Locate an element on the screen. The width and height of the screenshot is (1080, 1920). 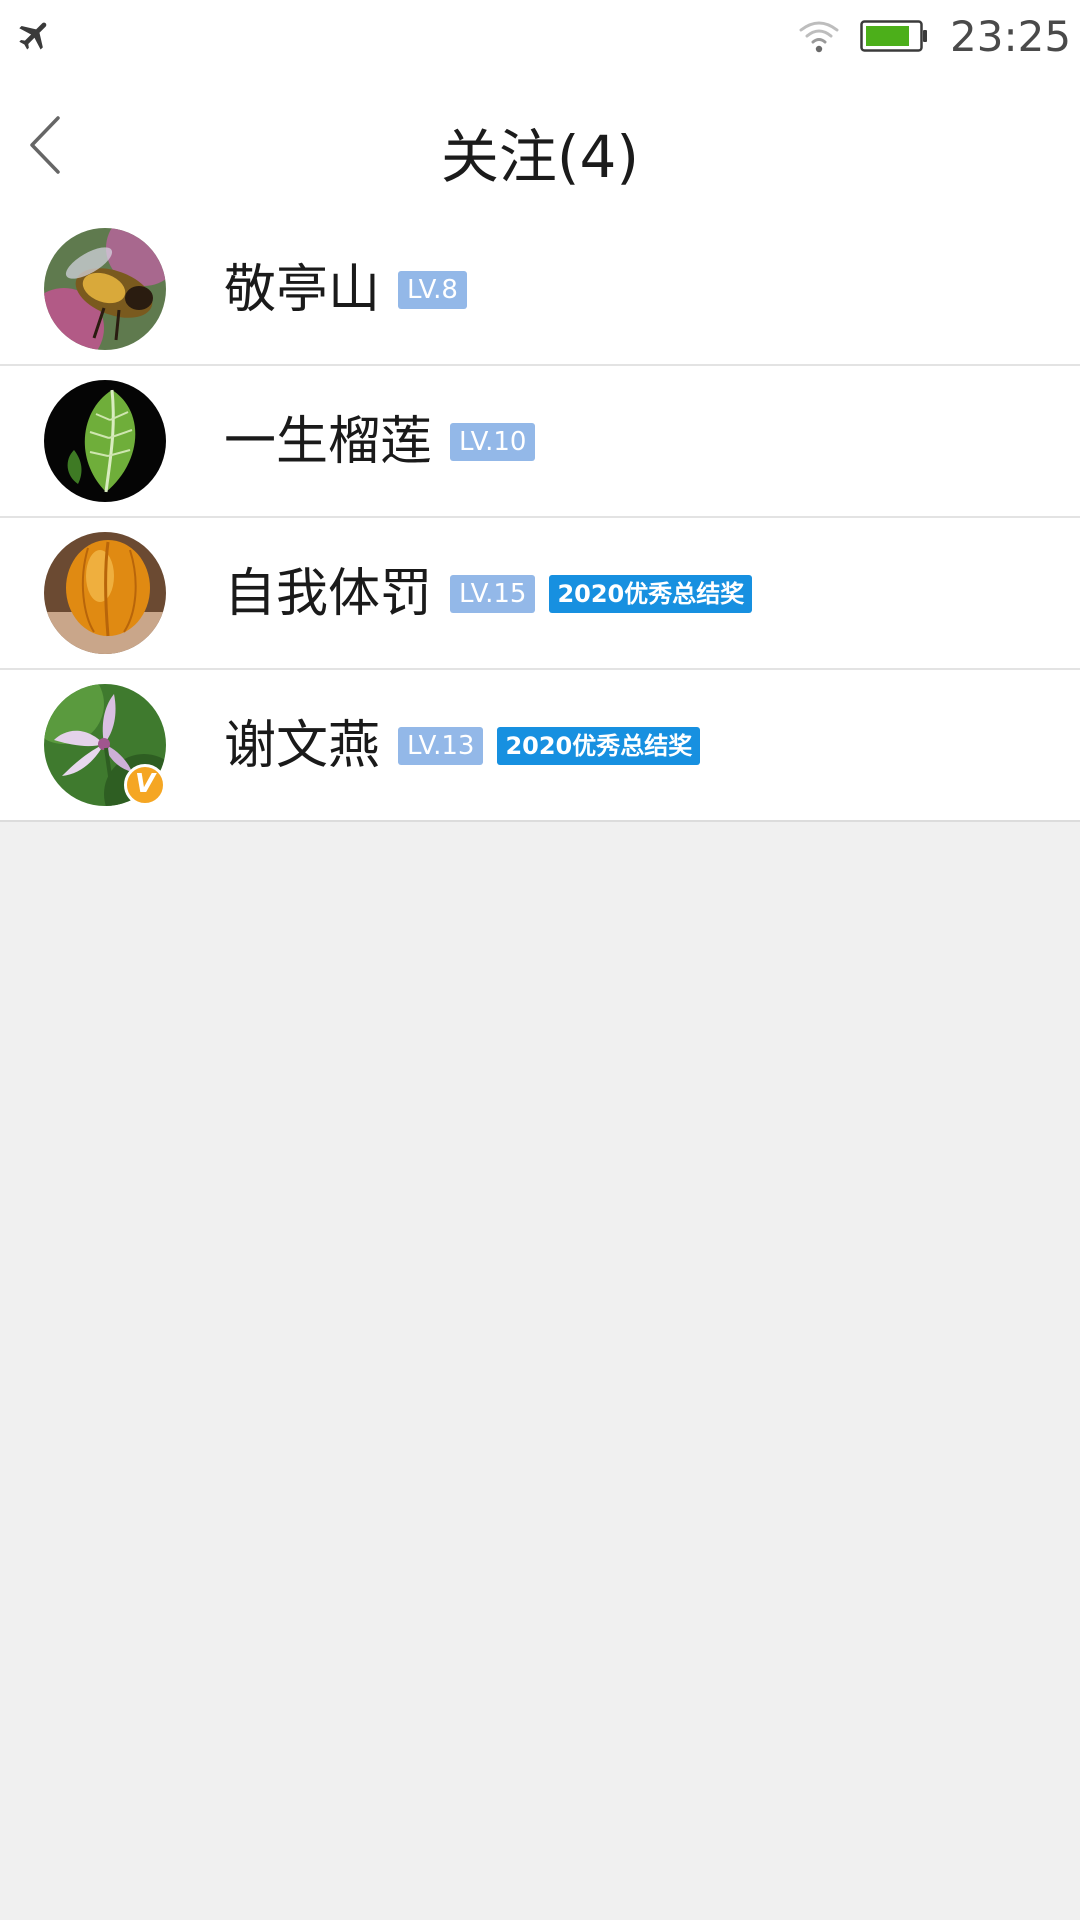
clock: 23:25 is located at coordinates (1011, 36).